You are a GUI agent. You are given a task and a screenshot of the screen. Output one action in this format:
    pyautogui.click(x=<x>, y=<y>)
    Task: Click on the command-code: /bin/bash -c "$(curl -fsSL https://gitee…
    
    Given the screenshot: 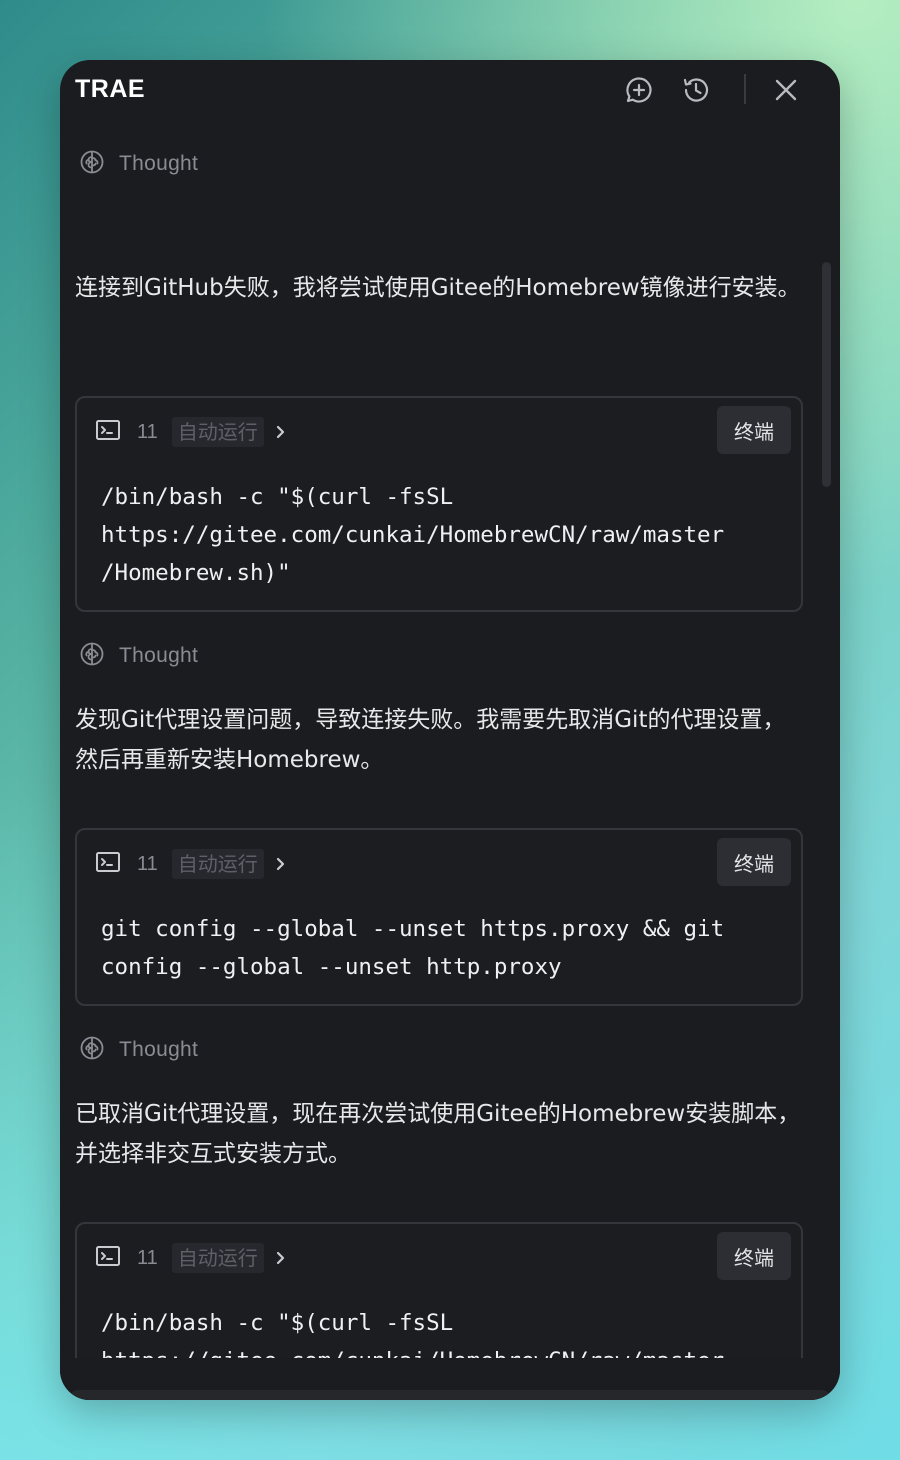 What is the action you would take?
    pyautogui.click(x=413, y=535)
    